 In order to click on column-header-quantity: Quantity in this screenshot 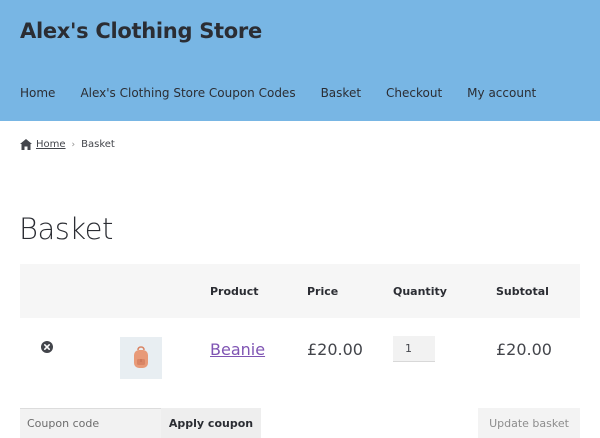, I will do `click(420, 291)`.